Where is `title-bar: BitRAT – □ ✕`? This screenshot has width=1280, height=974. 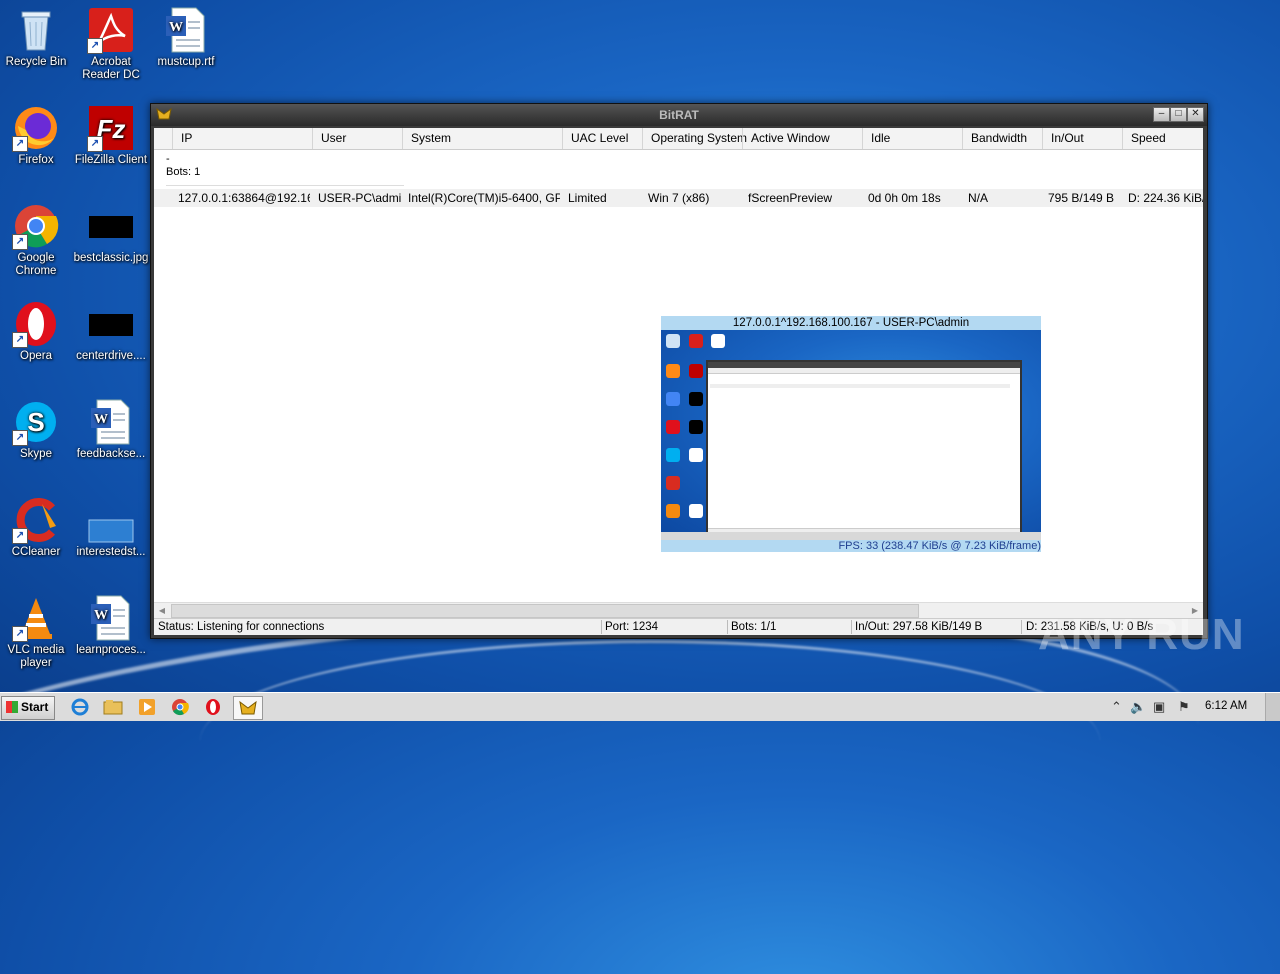
title-bar: BitRAT – □ ✕ is located at coordinates (679, 115).